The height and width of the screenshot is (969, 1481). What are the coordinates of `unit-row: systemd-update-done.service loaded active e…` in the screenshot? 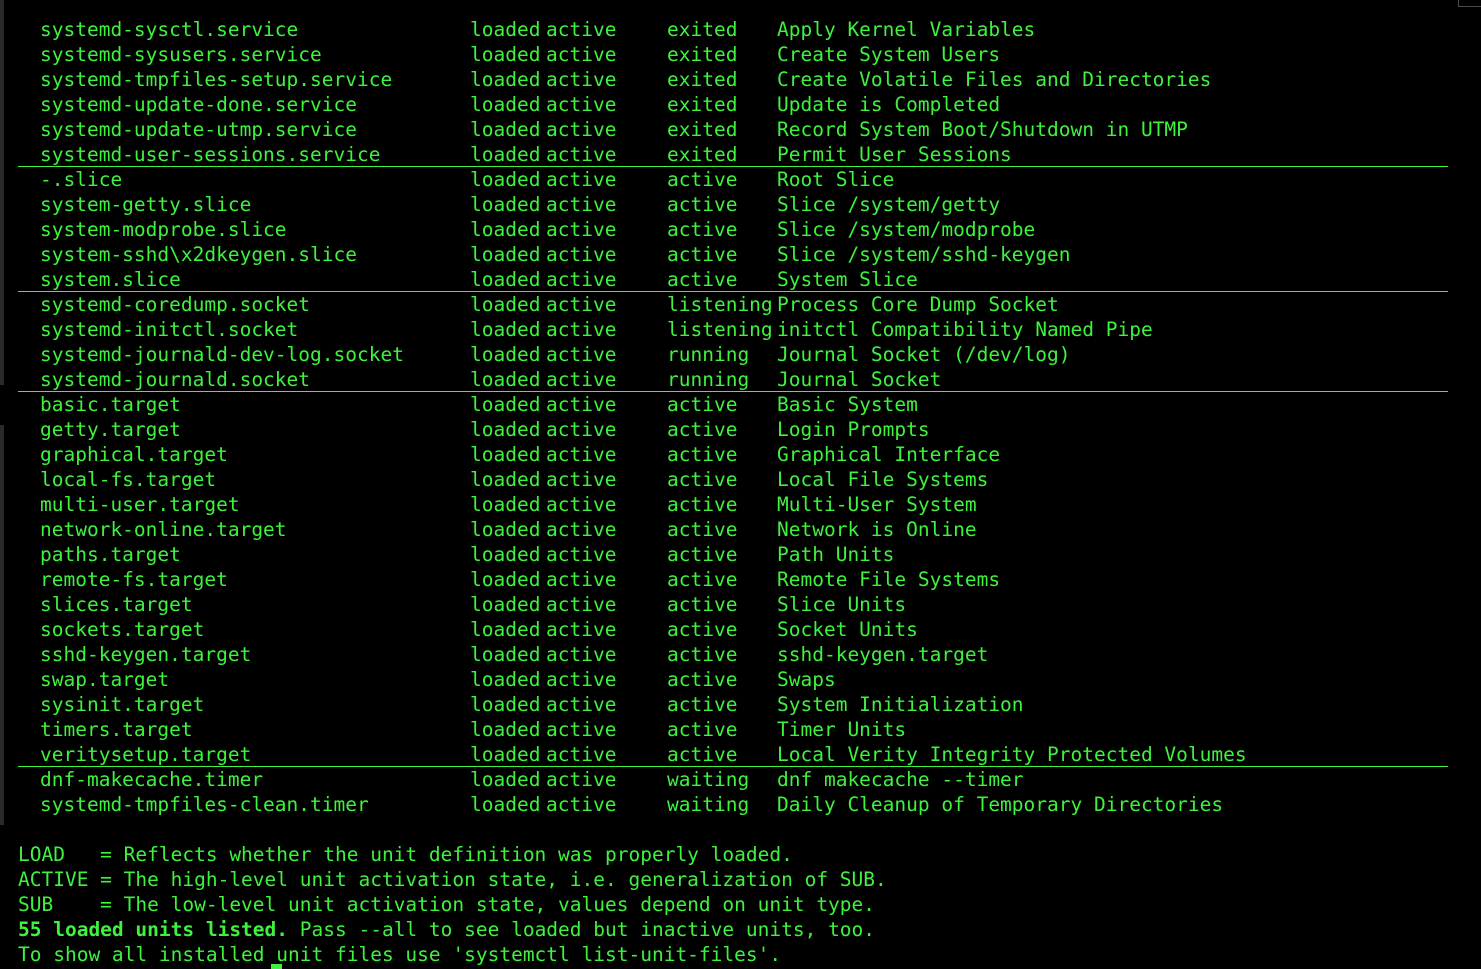 It's located at (733, 104).